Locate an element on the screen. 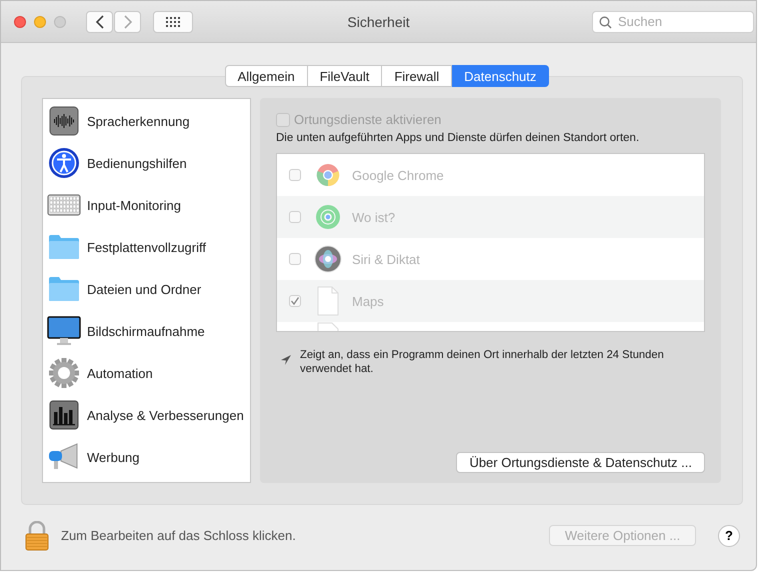  gear-icon is located at coordinates (64, 373).